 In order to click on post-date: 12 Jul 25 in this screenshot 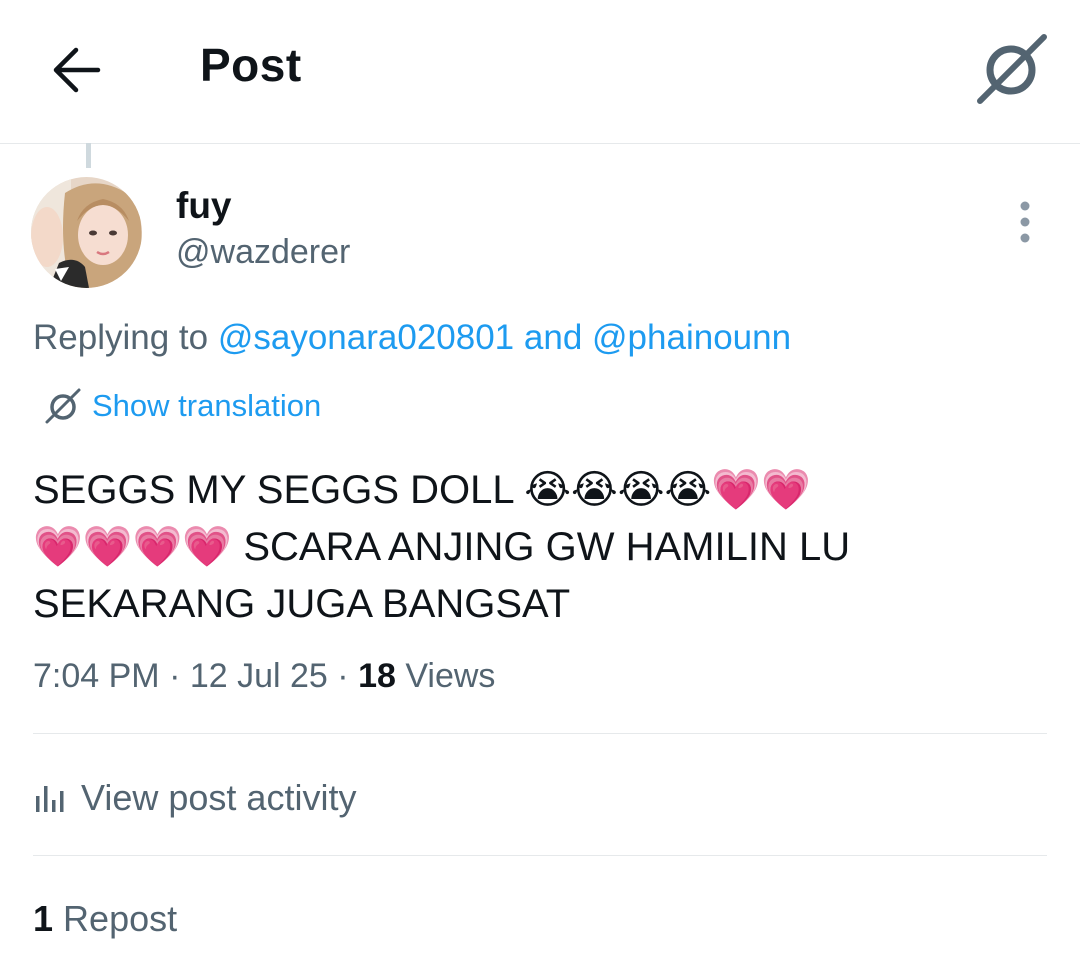, I will do `click(259, 676)`.